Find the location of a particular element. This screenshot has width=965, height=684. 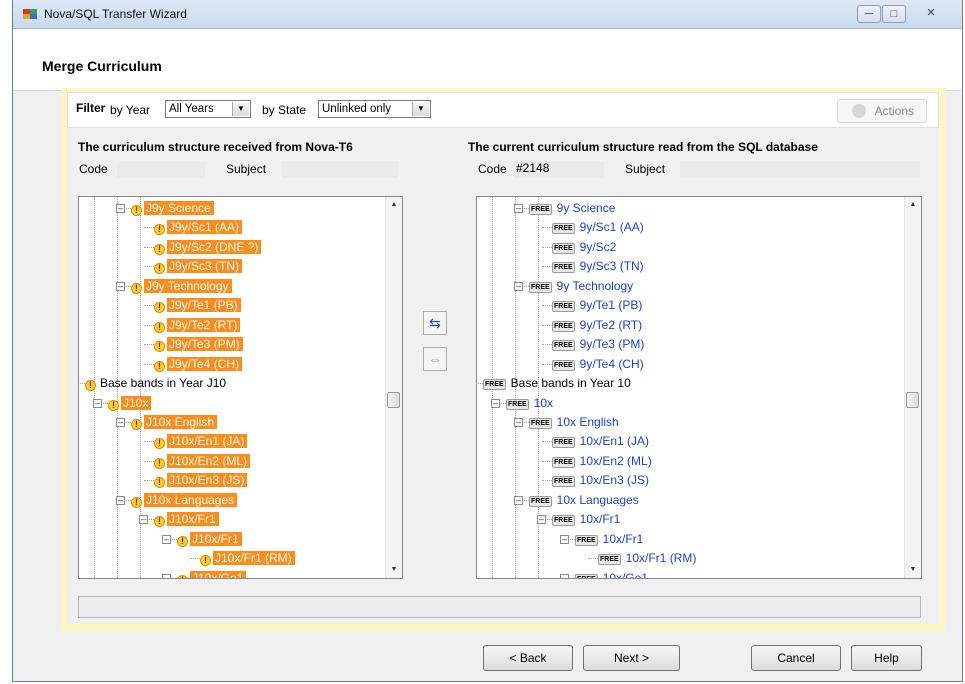

state-select: Unlinked only ▼ is located at coordinates (374, 109).